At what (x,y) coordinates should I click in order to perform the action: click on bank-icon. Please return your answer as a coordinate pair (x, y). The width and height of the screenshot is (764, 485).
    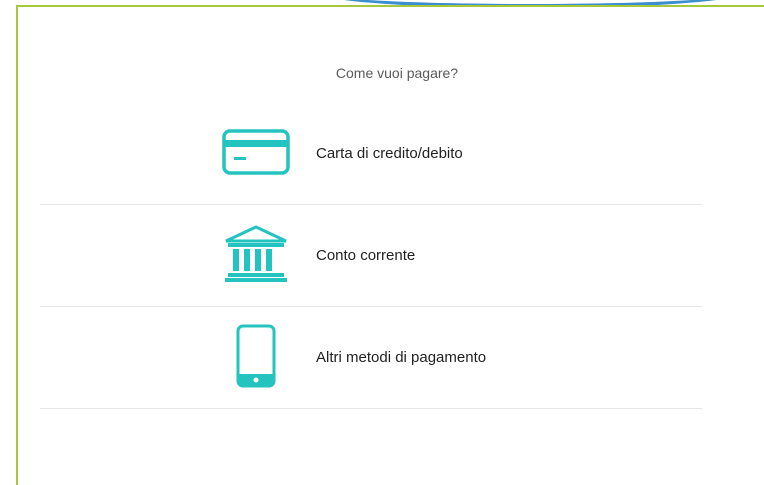
    Looking at the image, I should click on (256, 254).